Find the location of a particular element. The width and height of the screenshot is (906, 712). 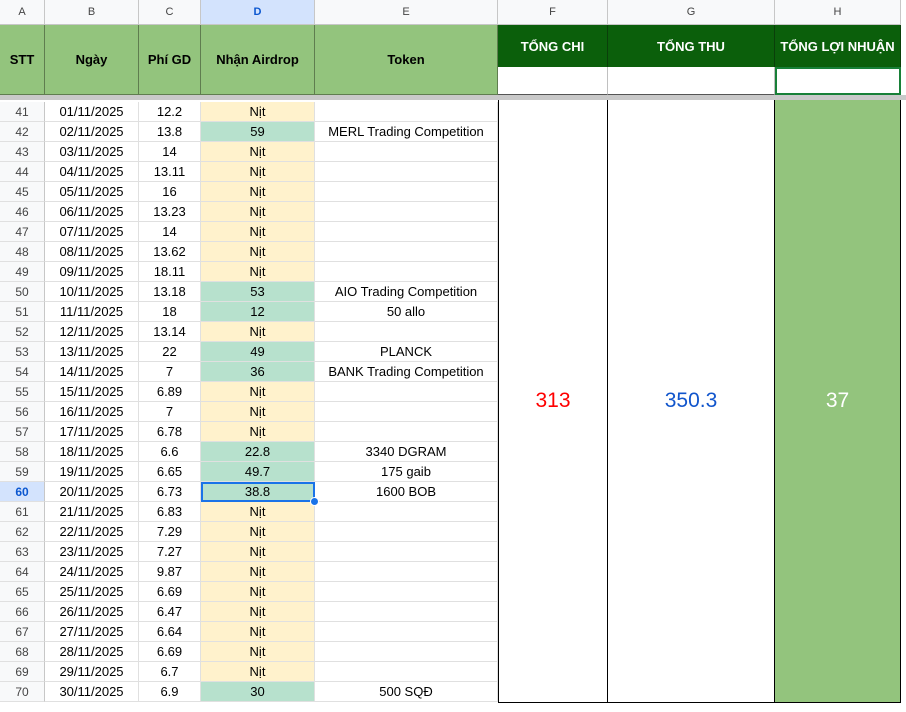

fee-cell: 18.11 is located at coordinates (170, 272).